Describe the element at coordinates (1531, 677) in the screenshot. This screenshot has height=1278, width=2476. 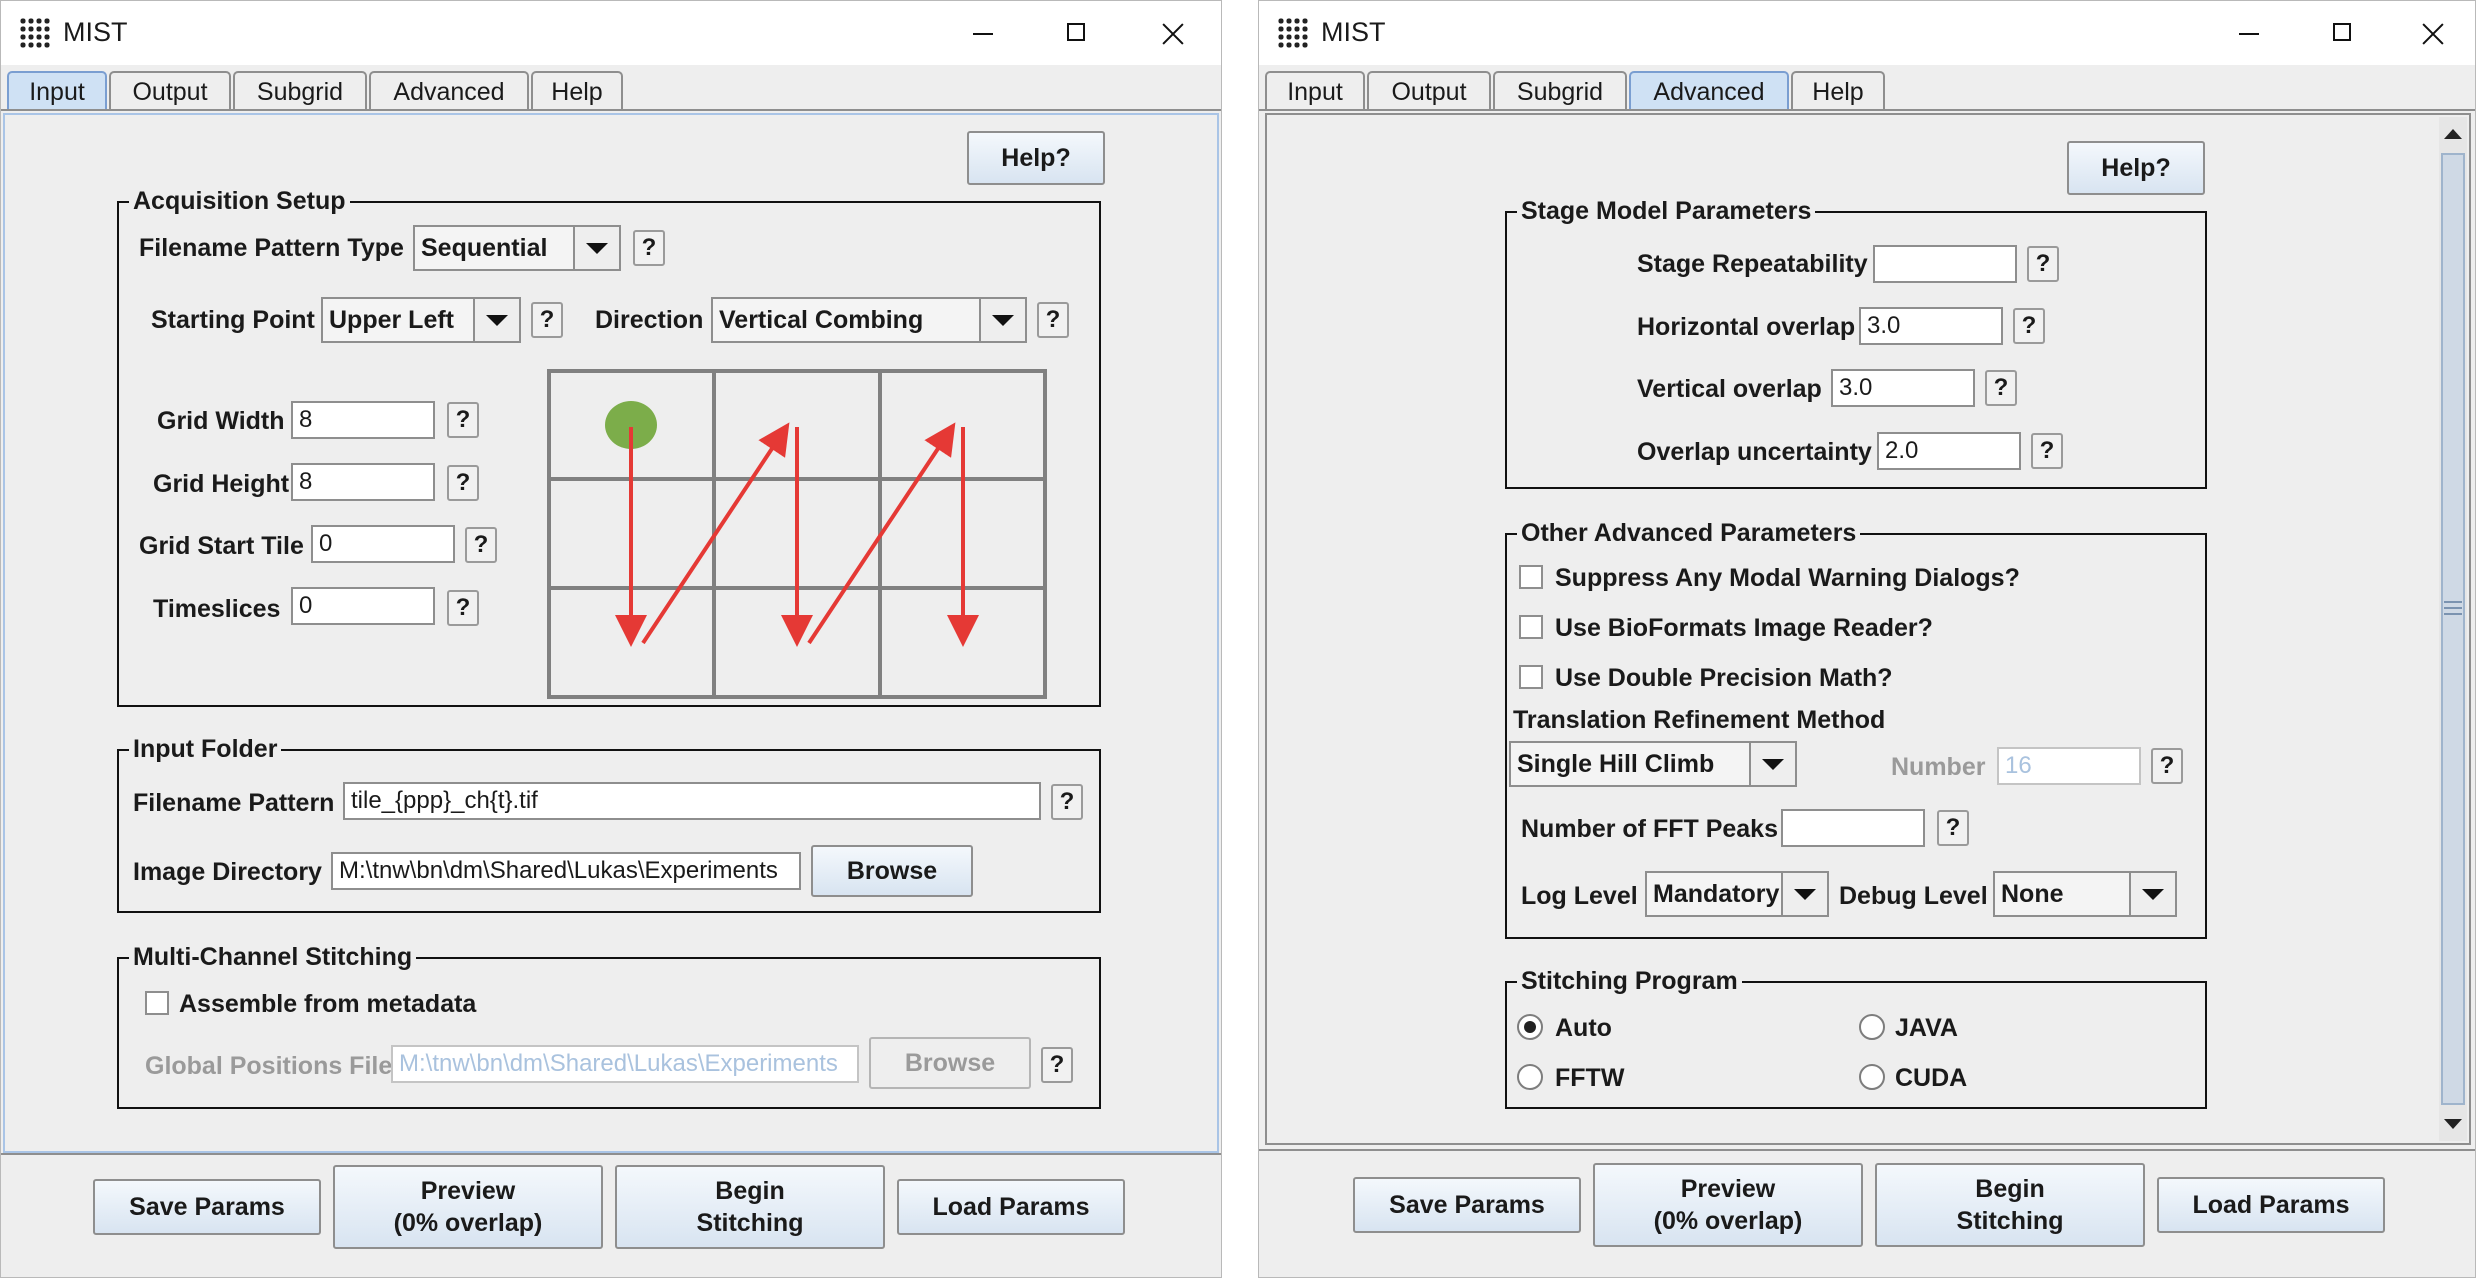
I see `double-precision-checkbox` at that location.